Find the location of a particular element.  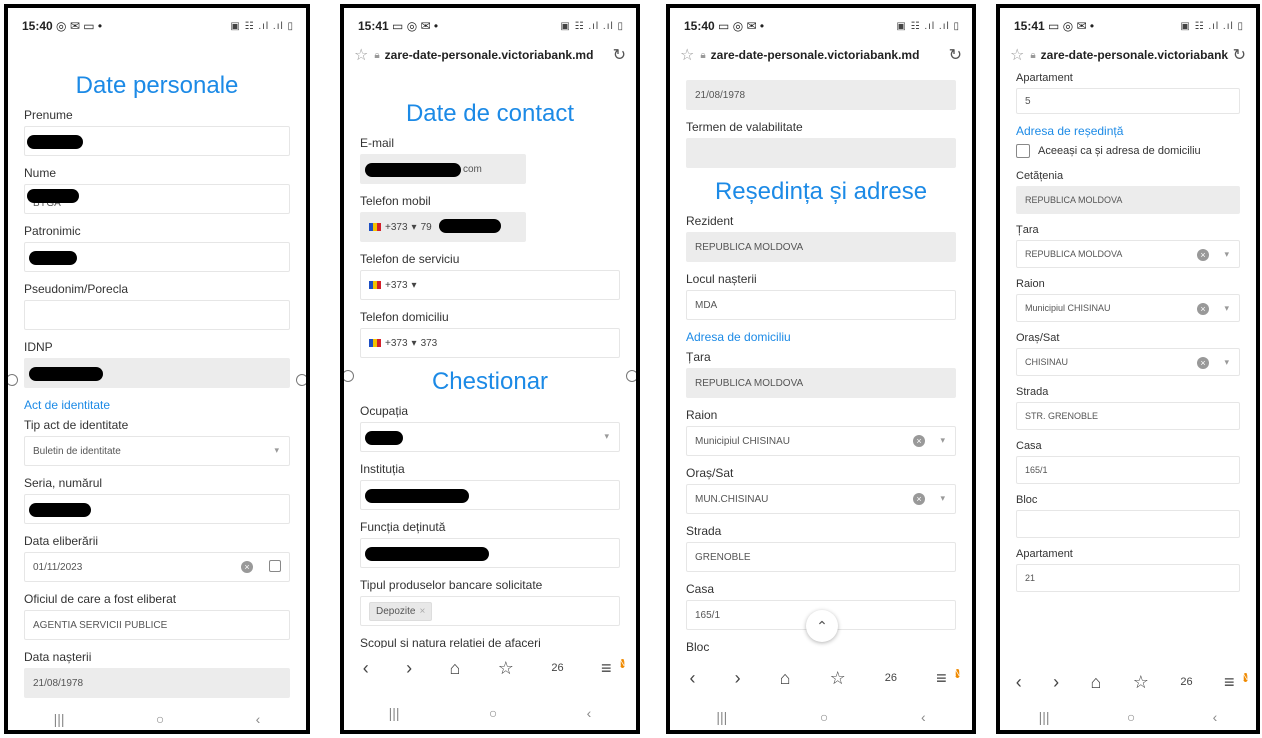

casa-input: 165/1 is located at coordinates (1128, 470).